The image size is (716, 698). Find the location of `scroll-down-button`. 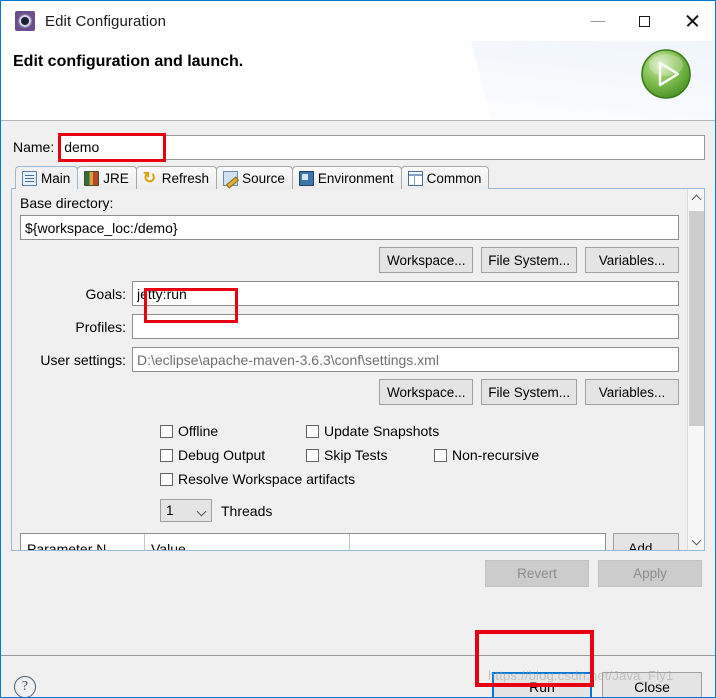

scroll-down-button is located at coordinates (696, 541).